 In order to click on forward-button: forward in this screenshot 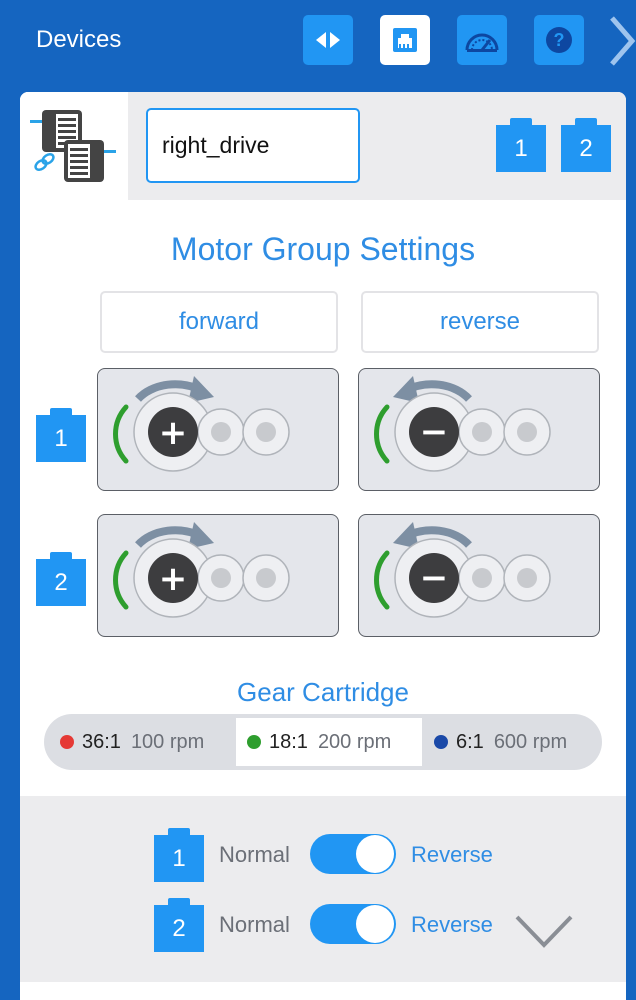, I will do `click(219, 322)`.